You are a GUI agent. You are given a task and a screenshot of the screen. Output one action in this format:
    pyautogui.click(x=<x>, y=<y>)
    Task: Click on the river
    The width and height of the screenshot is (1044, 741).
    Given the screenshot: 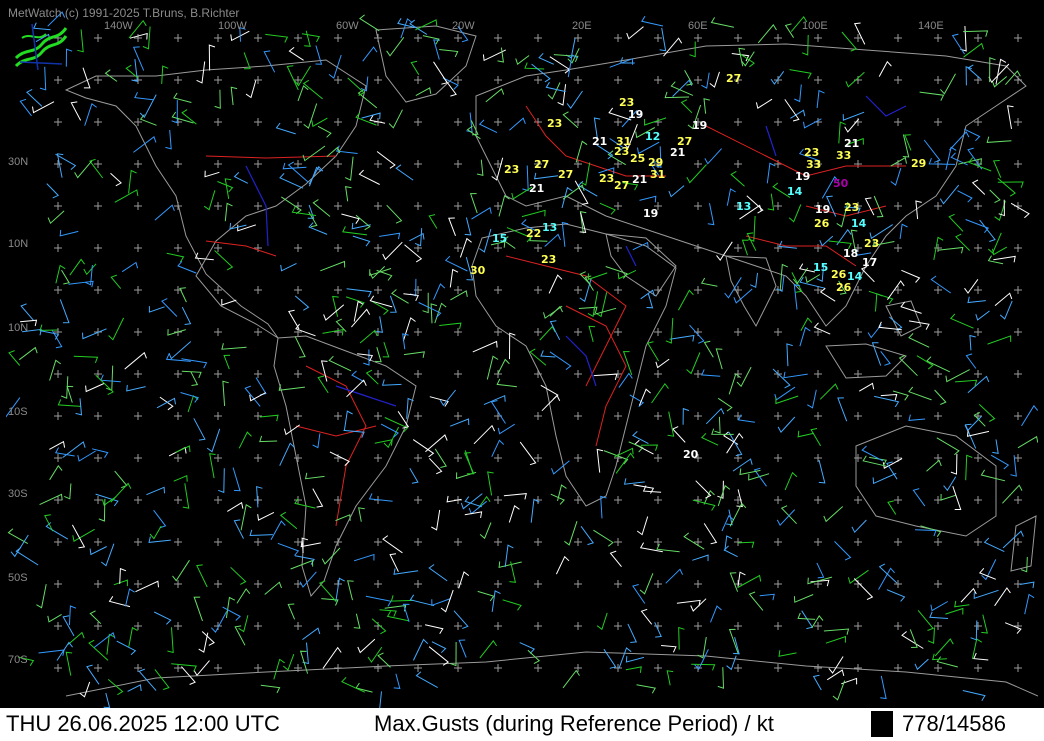 What is the action you would take?
    pyautogui.click(x=366, y=396)
    